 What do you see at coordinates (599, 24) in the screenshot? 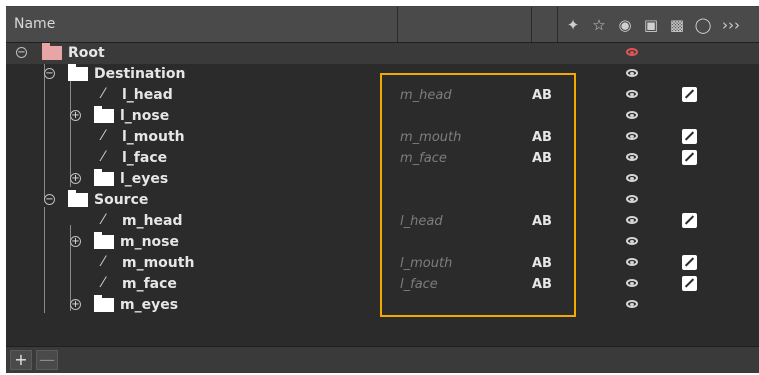
I see `pin-icon: ☆` at bounding box center [599, 24].